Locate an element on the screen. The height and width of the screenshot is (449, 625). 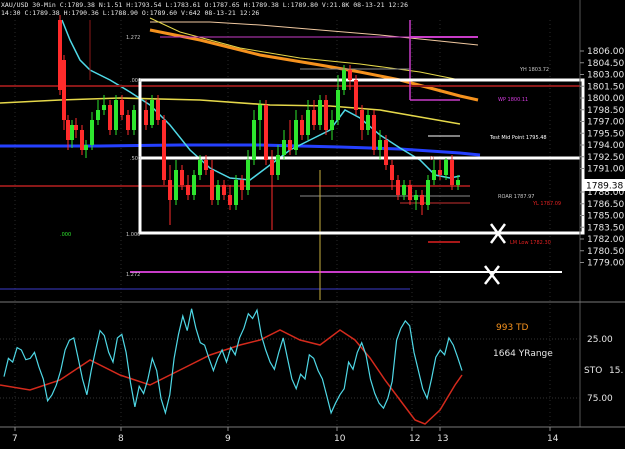
price-tick-label: 1806.00 is located at coordinates (605, 52).